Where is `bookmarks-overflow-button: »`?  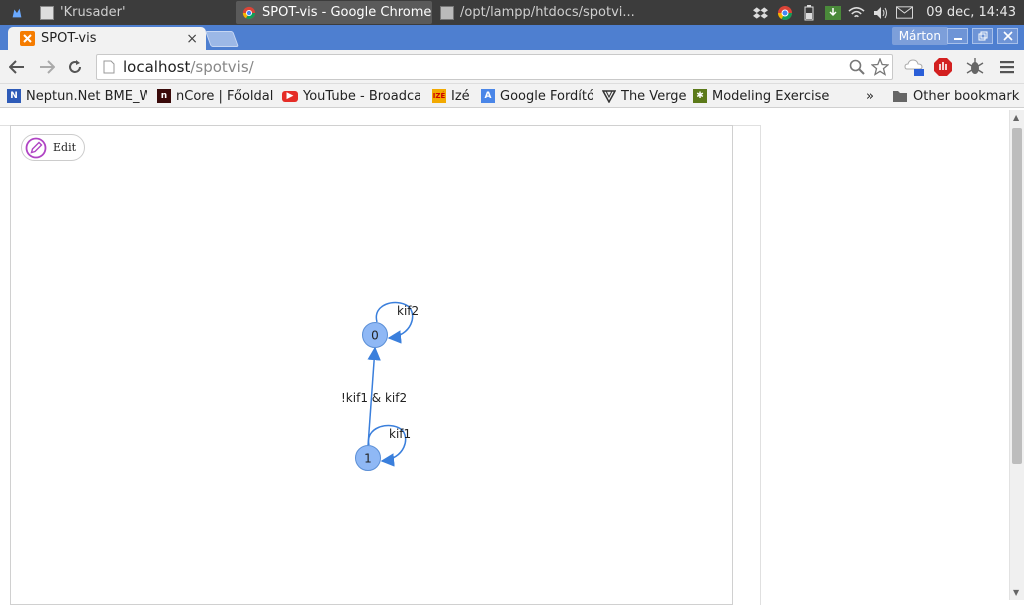
bookmarks-overflow-button: » is located at coordinates (872, 96).